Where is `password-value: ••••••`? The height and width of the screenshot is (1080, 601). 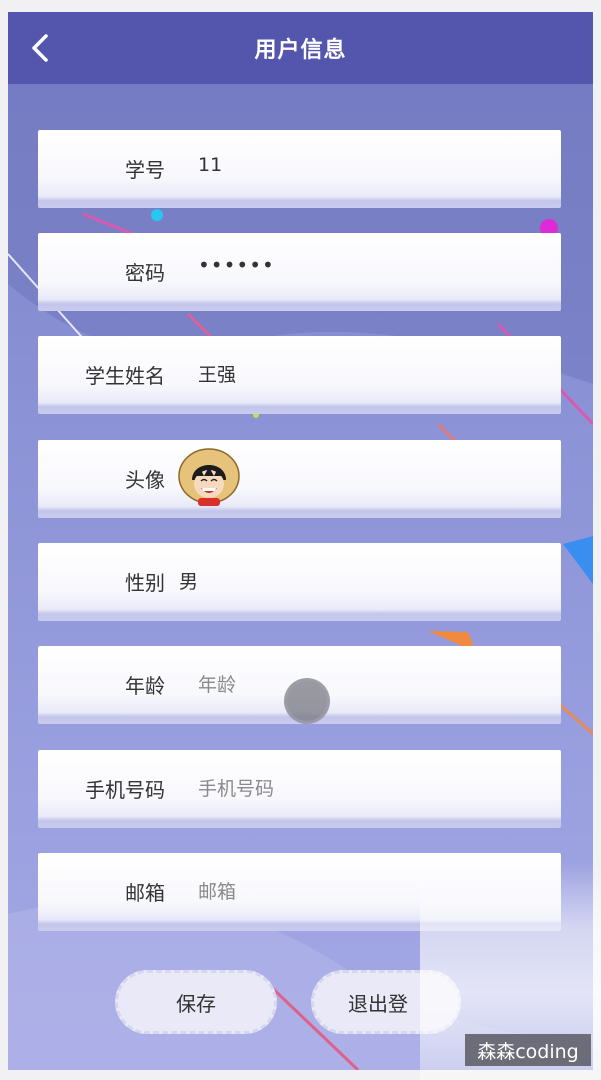 password-value: •••••• is located at coordinates (236, 265).